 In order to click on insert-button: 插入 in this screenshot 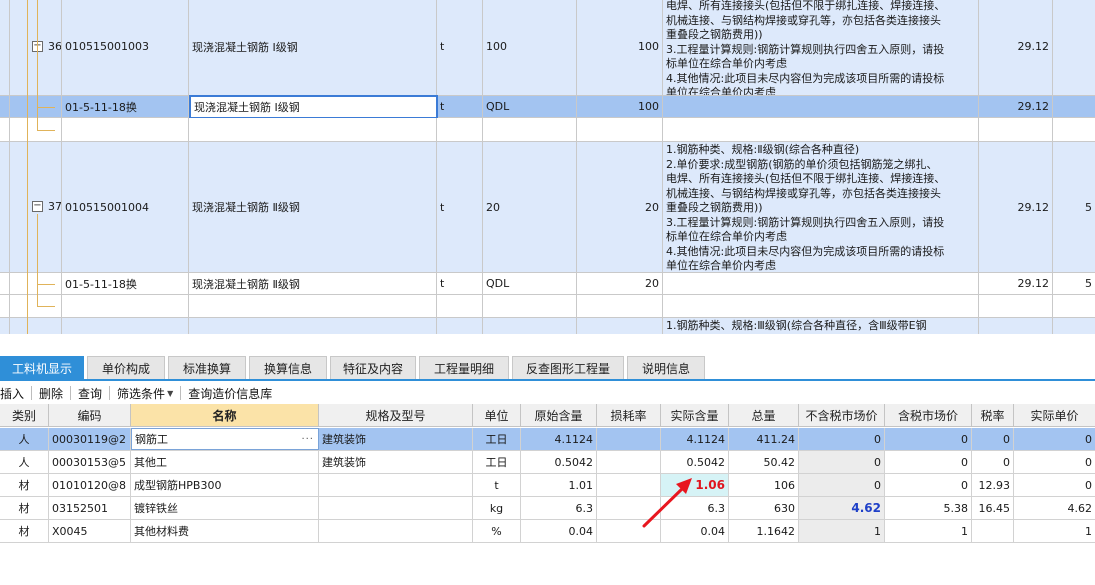, I will do `click(15, 393)`.